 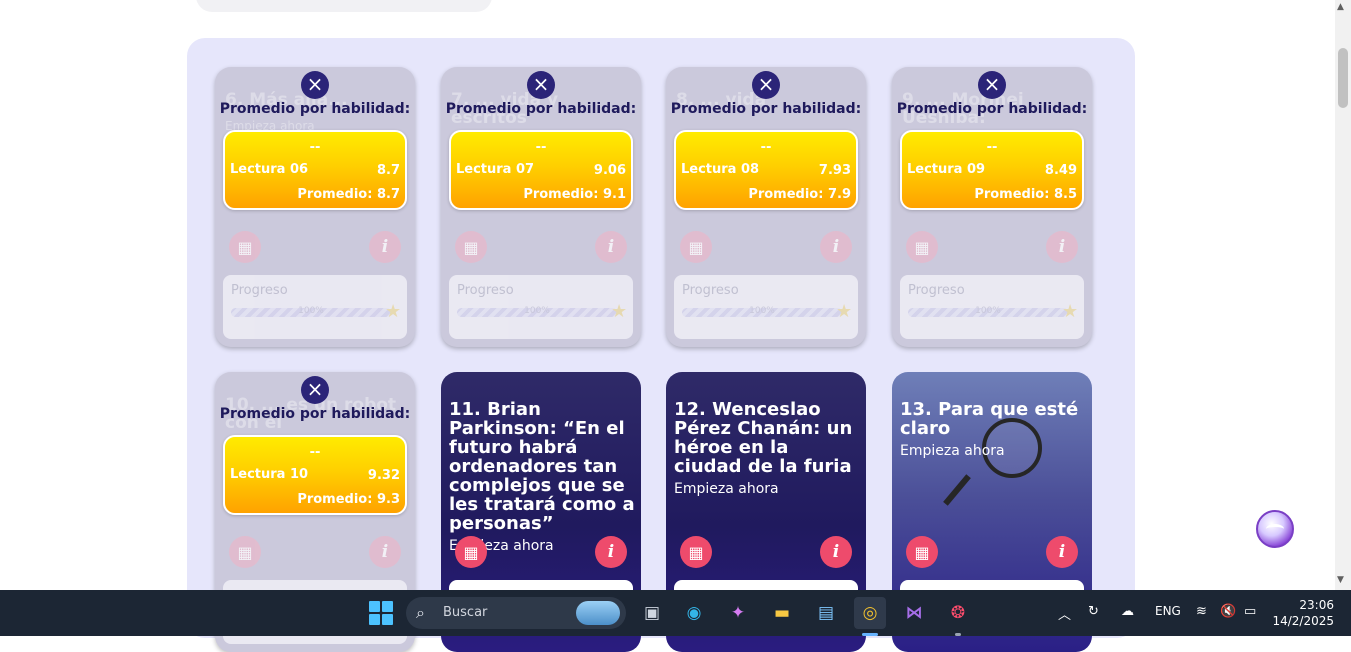 What do you see at coordinates (1228, 611) in the screenshot?
I see `mute-icon: 🔇` at bounding box center [1228, 611].